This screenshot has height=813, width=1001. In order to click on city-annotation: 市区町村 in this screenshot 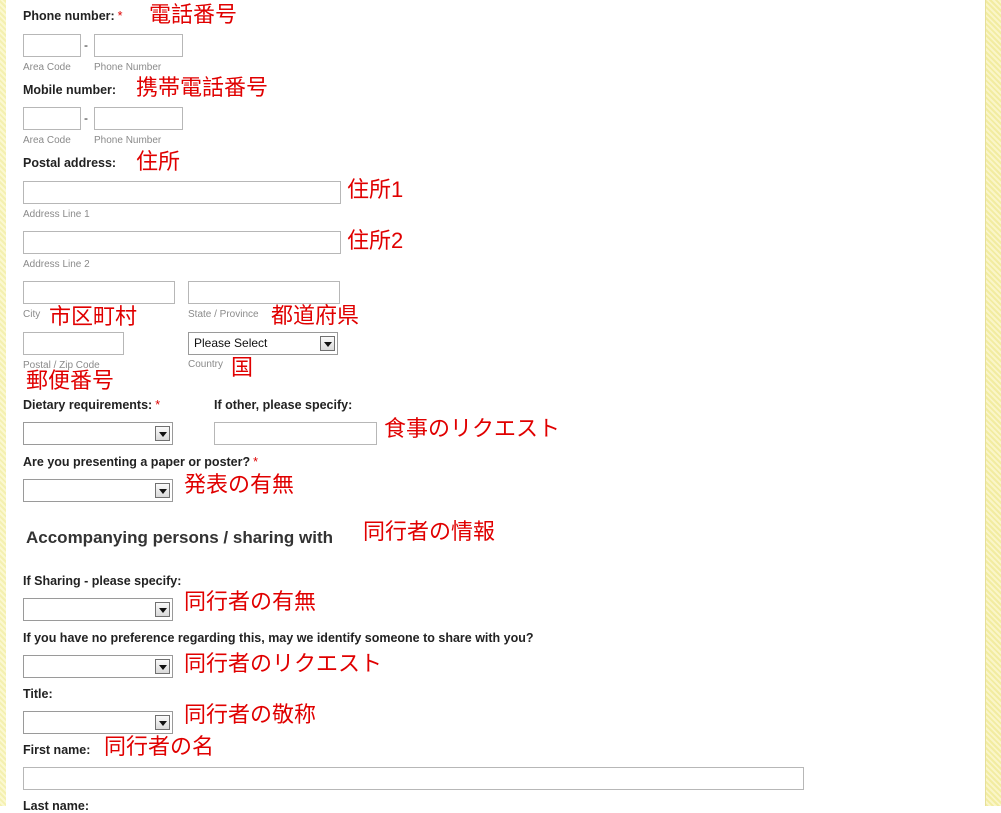, I will do `click(93, 316)`.